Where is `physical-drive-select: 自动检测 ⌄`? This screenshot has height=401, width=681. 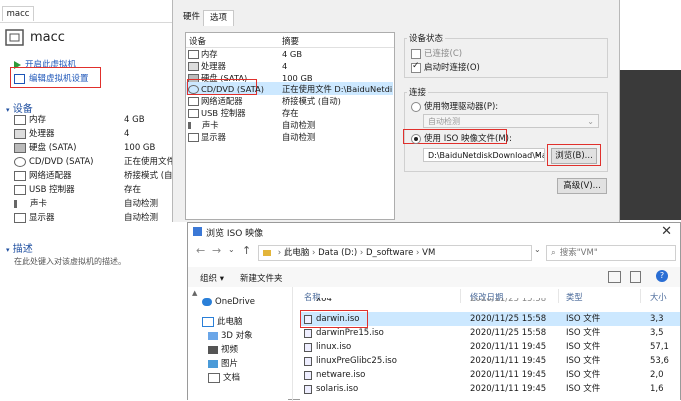 physical-drive-select: 自动检测 ⌄ is located at coordinates (511, 121).